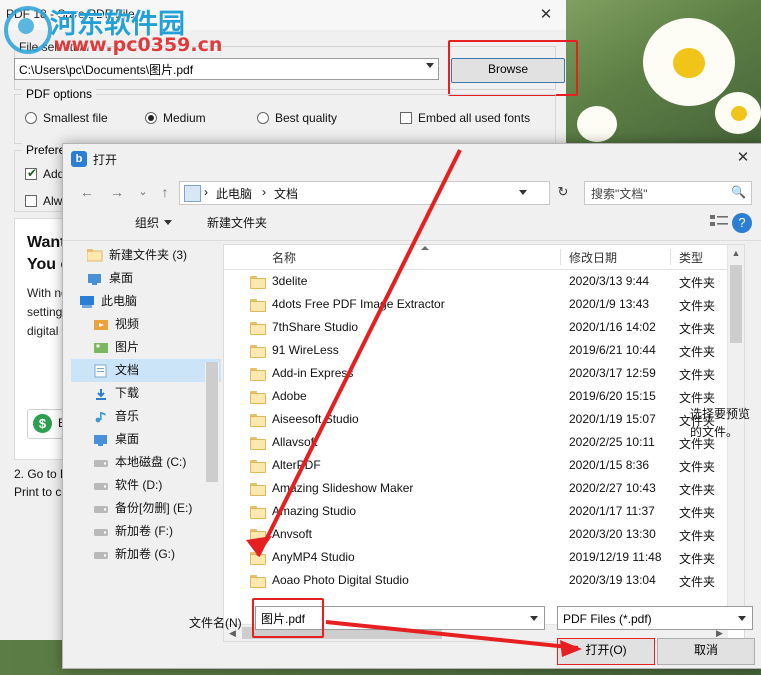  What do you see at coordinates (691, 257) in the screenshot?
I see `column-header-type: 类型` at bounding box center [691, 257].